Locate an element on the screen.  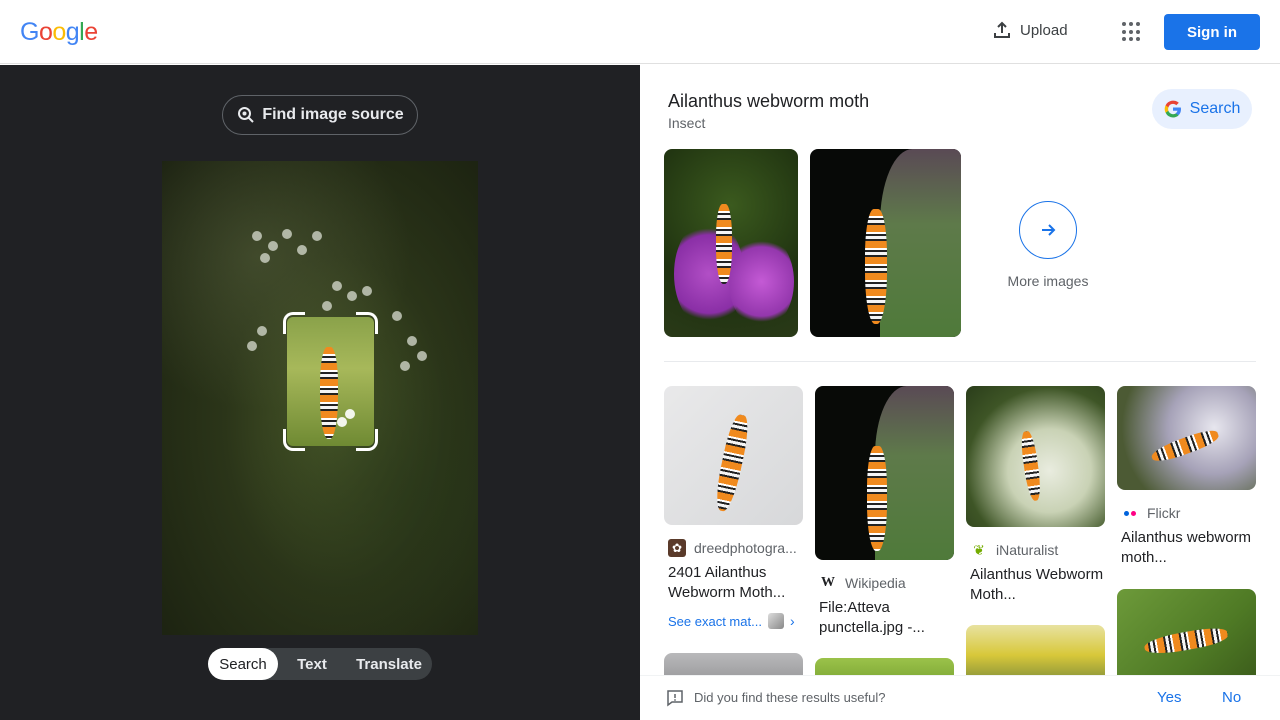
source-name: iNaturalist is located at coordinates (1027, 550).